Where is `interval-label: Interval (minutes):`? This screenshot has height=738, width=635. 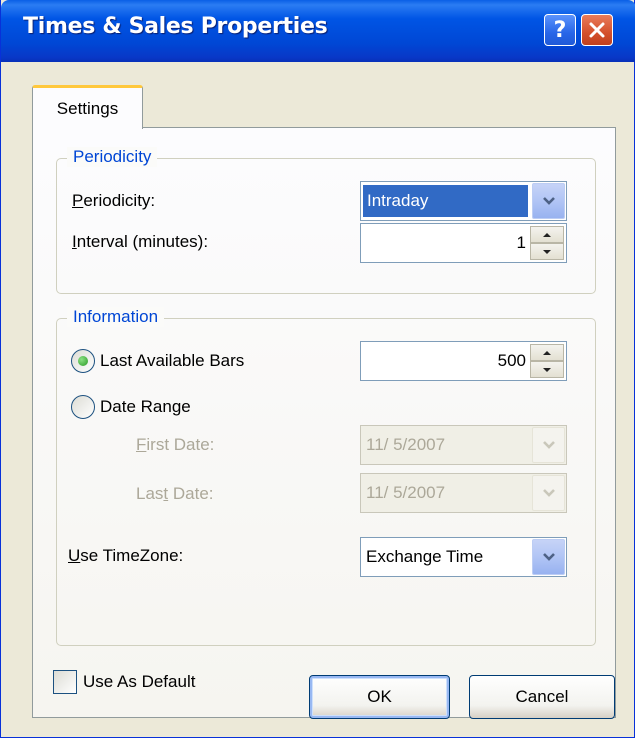
interval-label: Interval (minutes): is located at coordinates (140, 241).